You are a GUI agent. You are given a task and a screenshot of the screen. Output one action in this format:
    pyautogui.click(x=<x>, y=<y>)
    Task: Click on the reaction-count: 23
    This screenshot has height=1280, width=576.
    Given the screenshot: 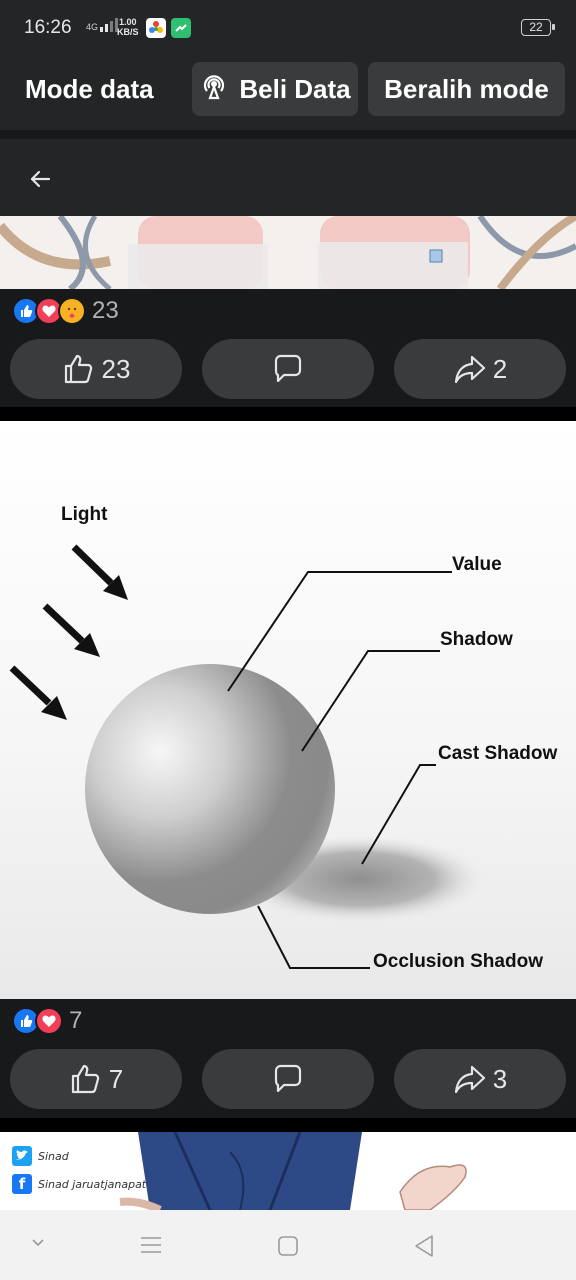 What is the action you would take?
    pyautogui.click(x=105, y=310)
    